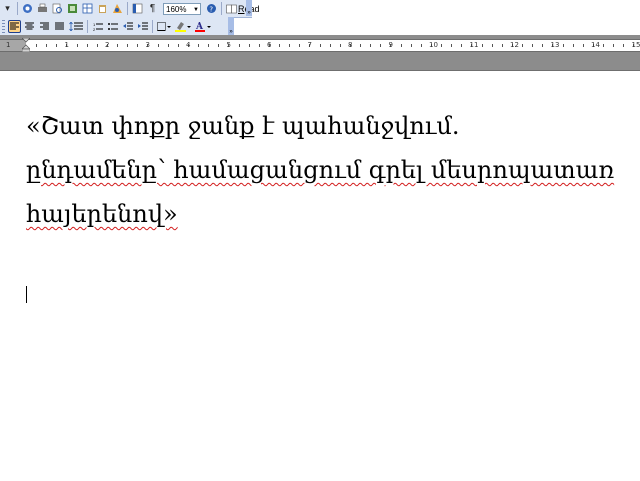  What do you see at coordinates (152, 8) in the screenshot?
I see `show-hide-formatting-icon: ¶` at bounding box center [152, 8].